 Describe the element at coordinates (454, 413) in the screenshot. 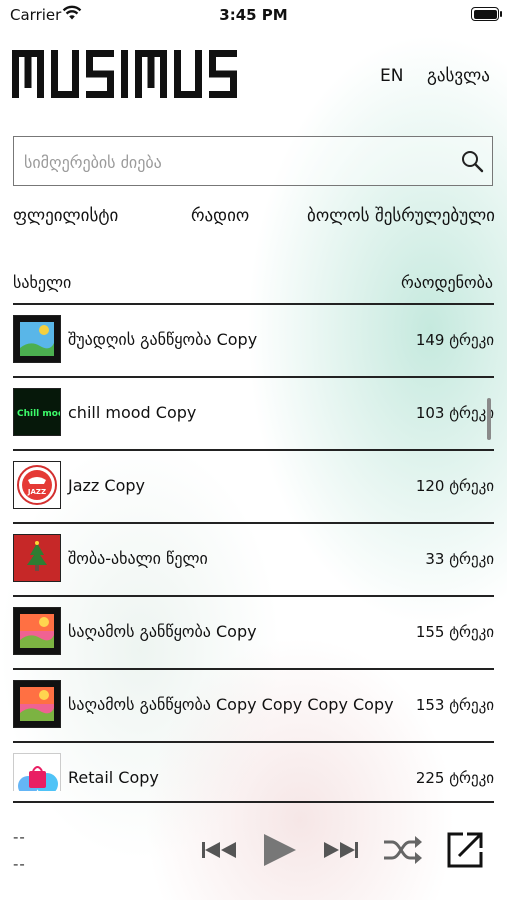

I see `track-count: 103 ტრეკი` at that location.